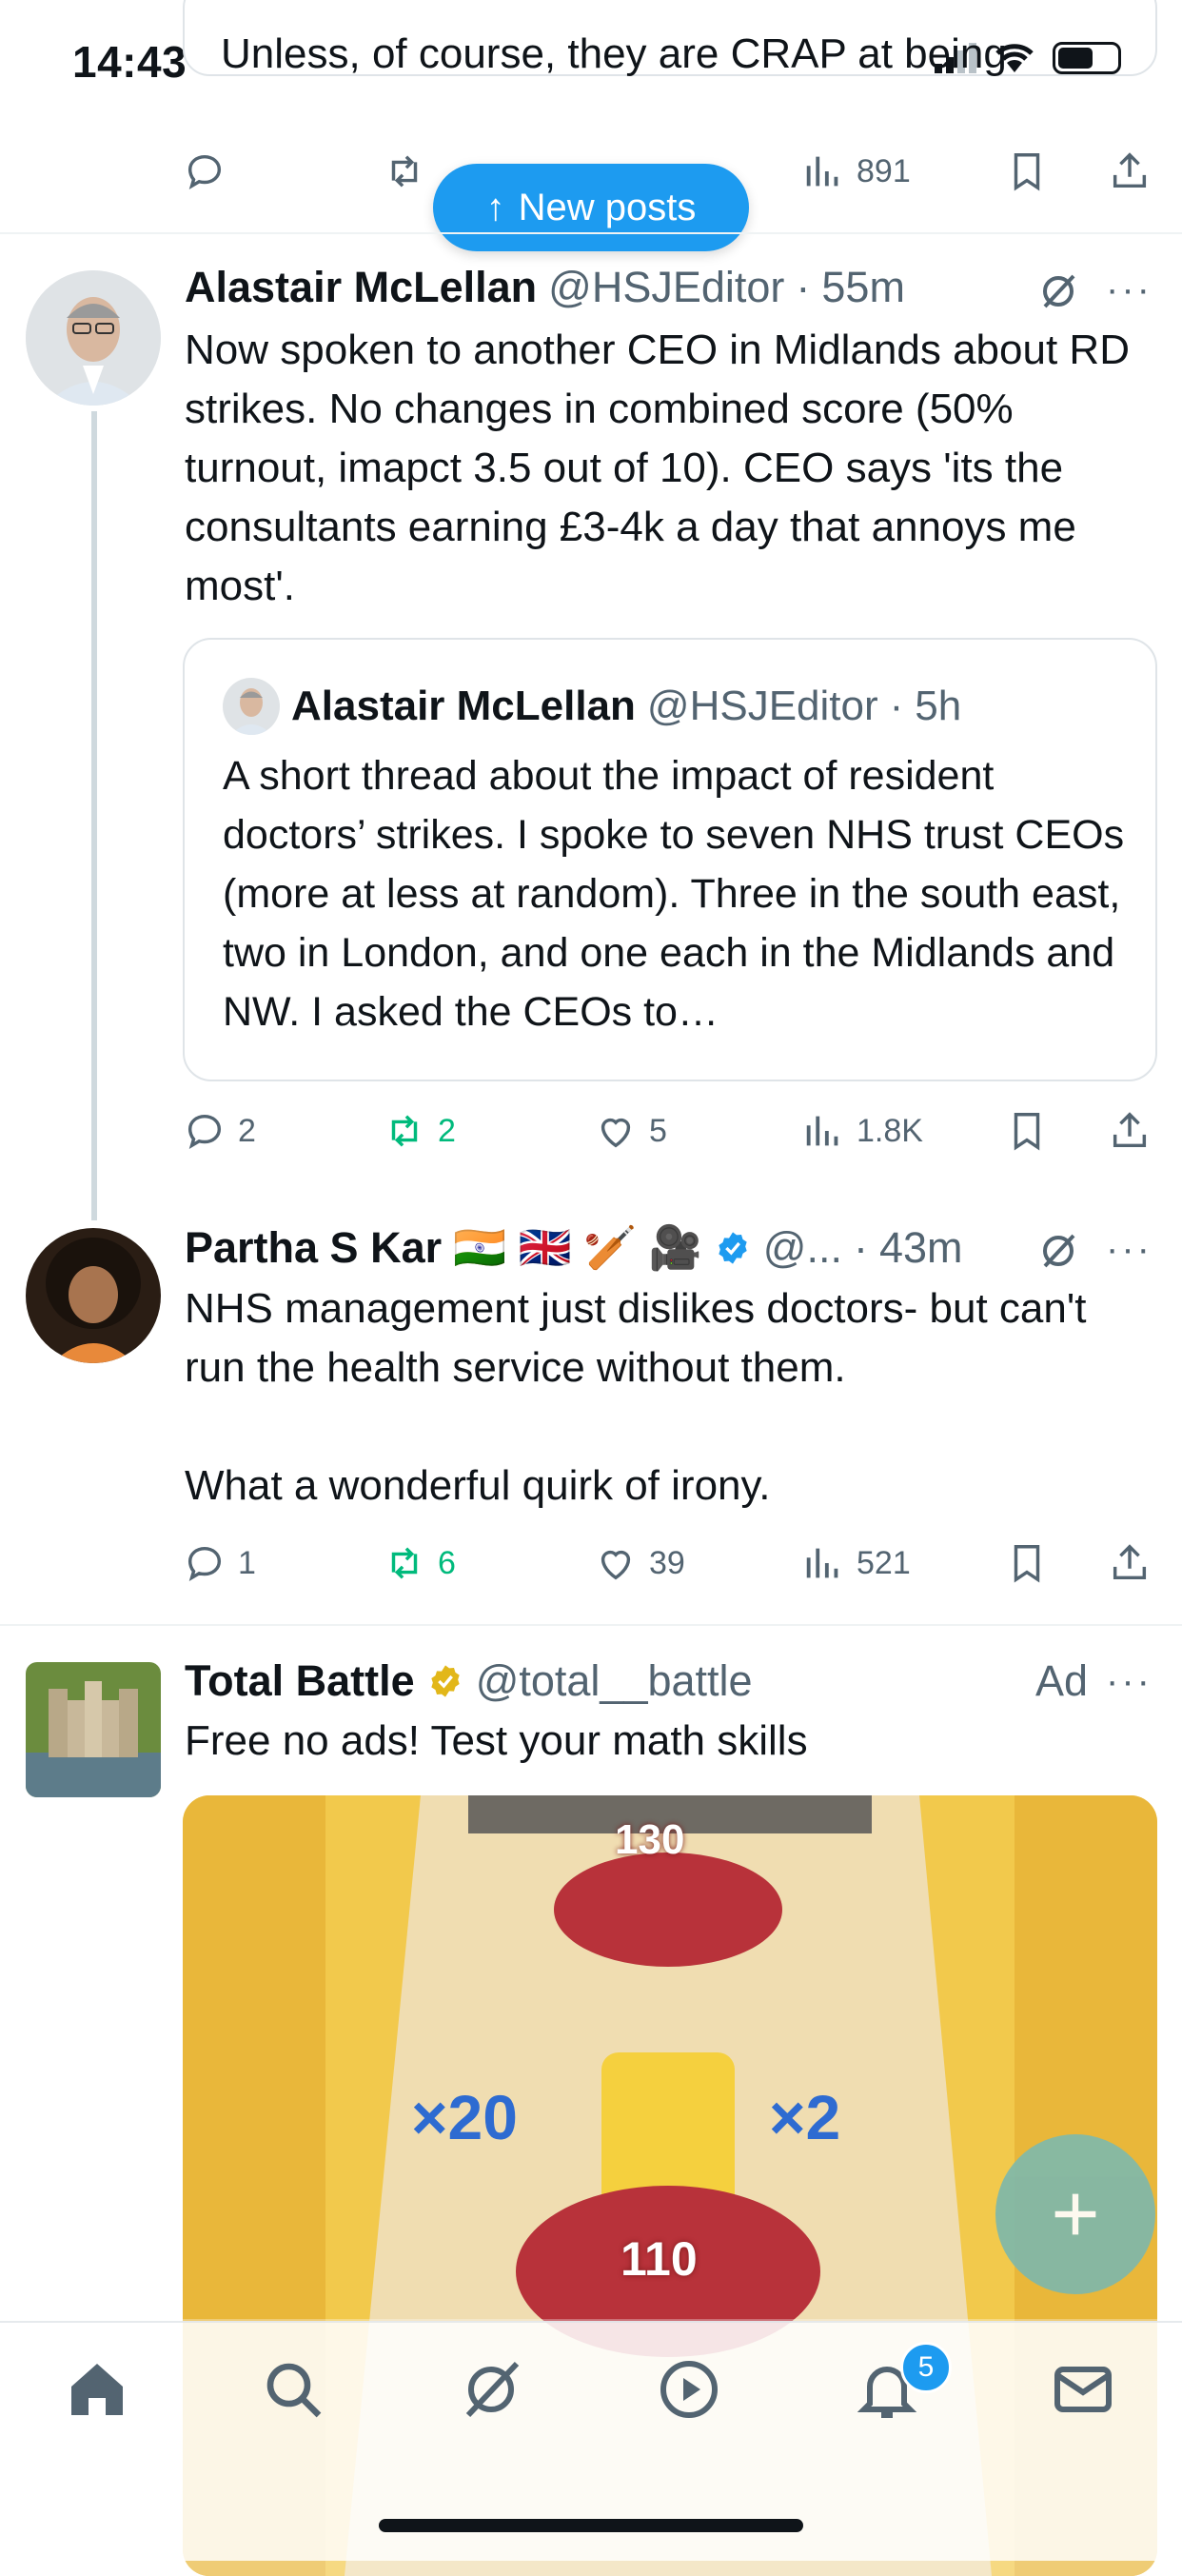 The image size is (1182, 2576). I want to click on timestamp: 55m, so click(863, 287).